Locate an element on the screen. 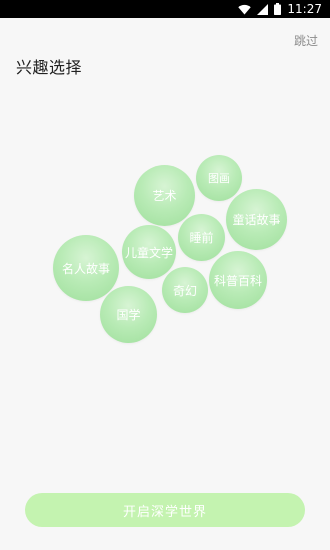 The image size is (330, 550). interest-bubble-chinese-classics: 国学 is located at coordinates (128, 314).